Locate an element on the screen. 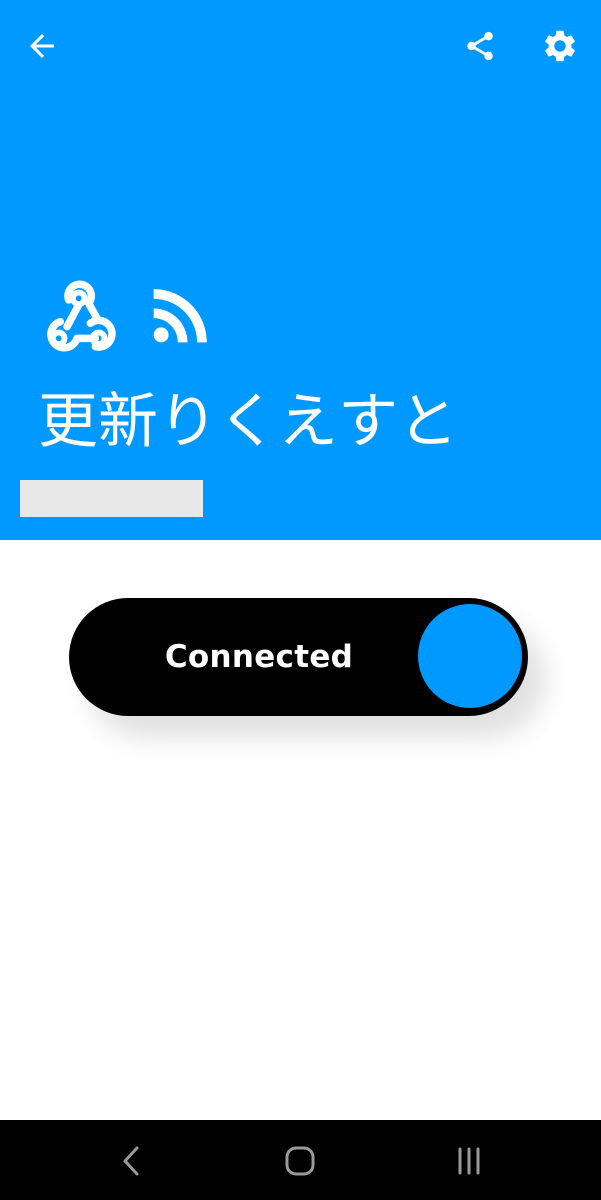  toggle-knob is located at coordinates (470, 656).